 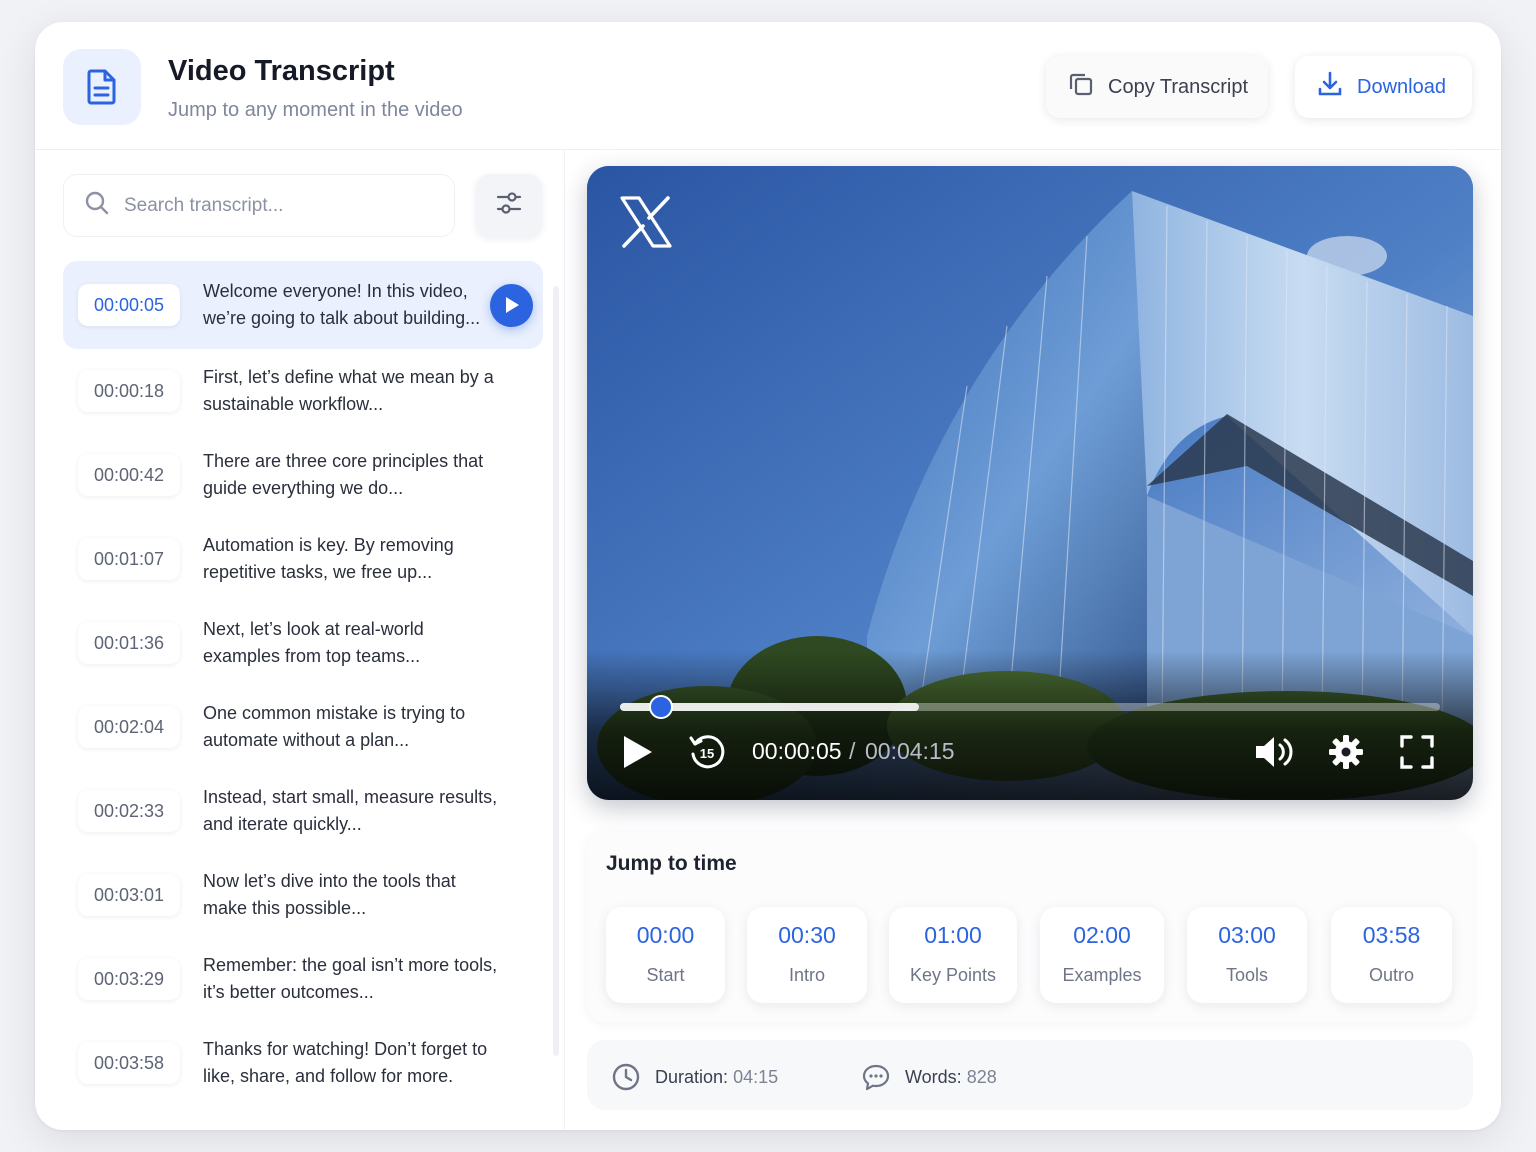 I want to click on words-value: 828, so click(x=981, y=1076).